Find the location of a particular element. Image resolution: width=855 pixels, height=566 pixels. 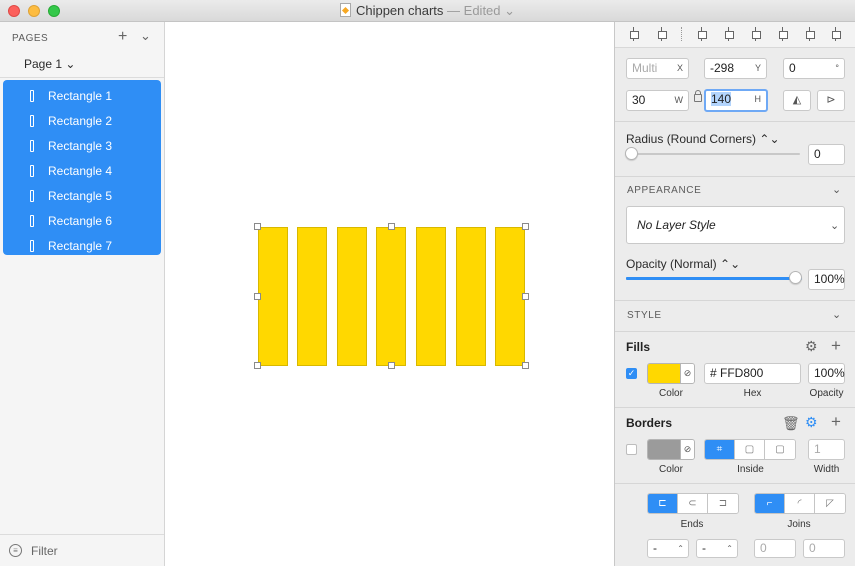

align-center-icon is located at coordinates (729, 34).